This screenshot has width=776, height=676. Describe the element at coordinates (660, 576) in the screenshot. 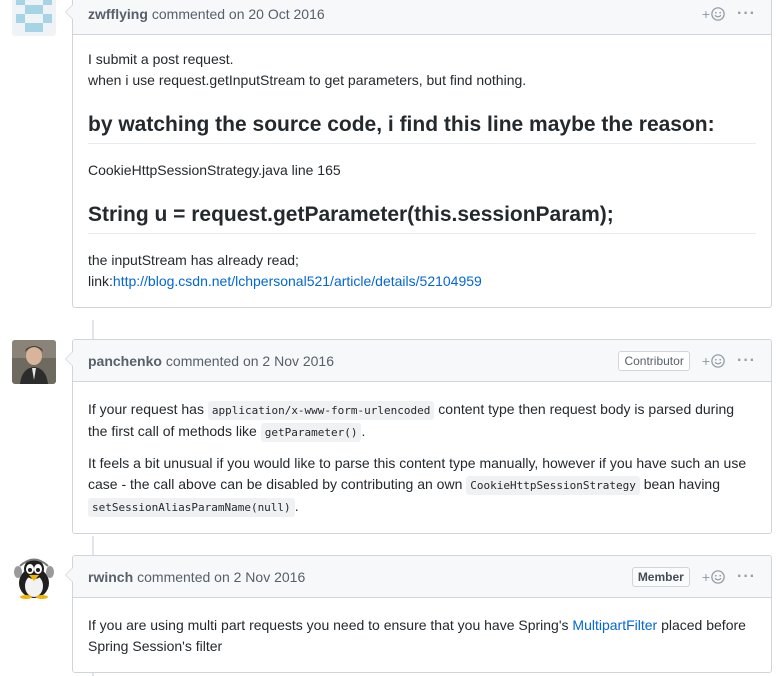

I see `role-badge: Member` at that location.